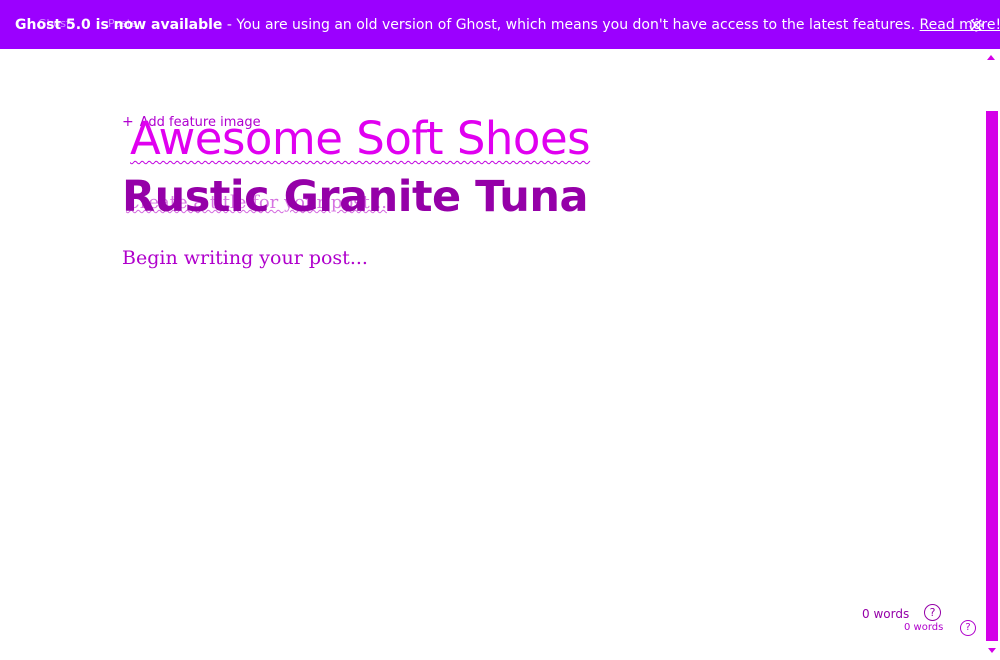  What do you see at coordinates (886, 614) in the screenshot?
I see `word-count: 0 words` at bounding box center [886, 614].